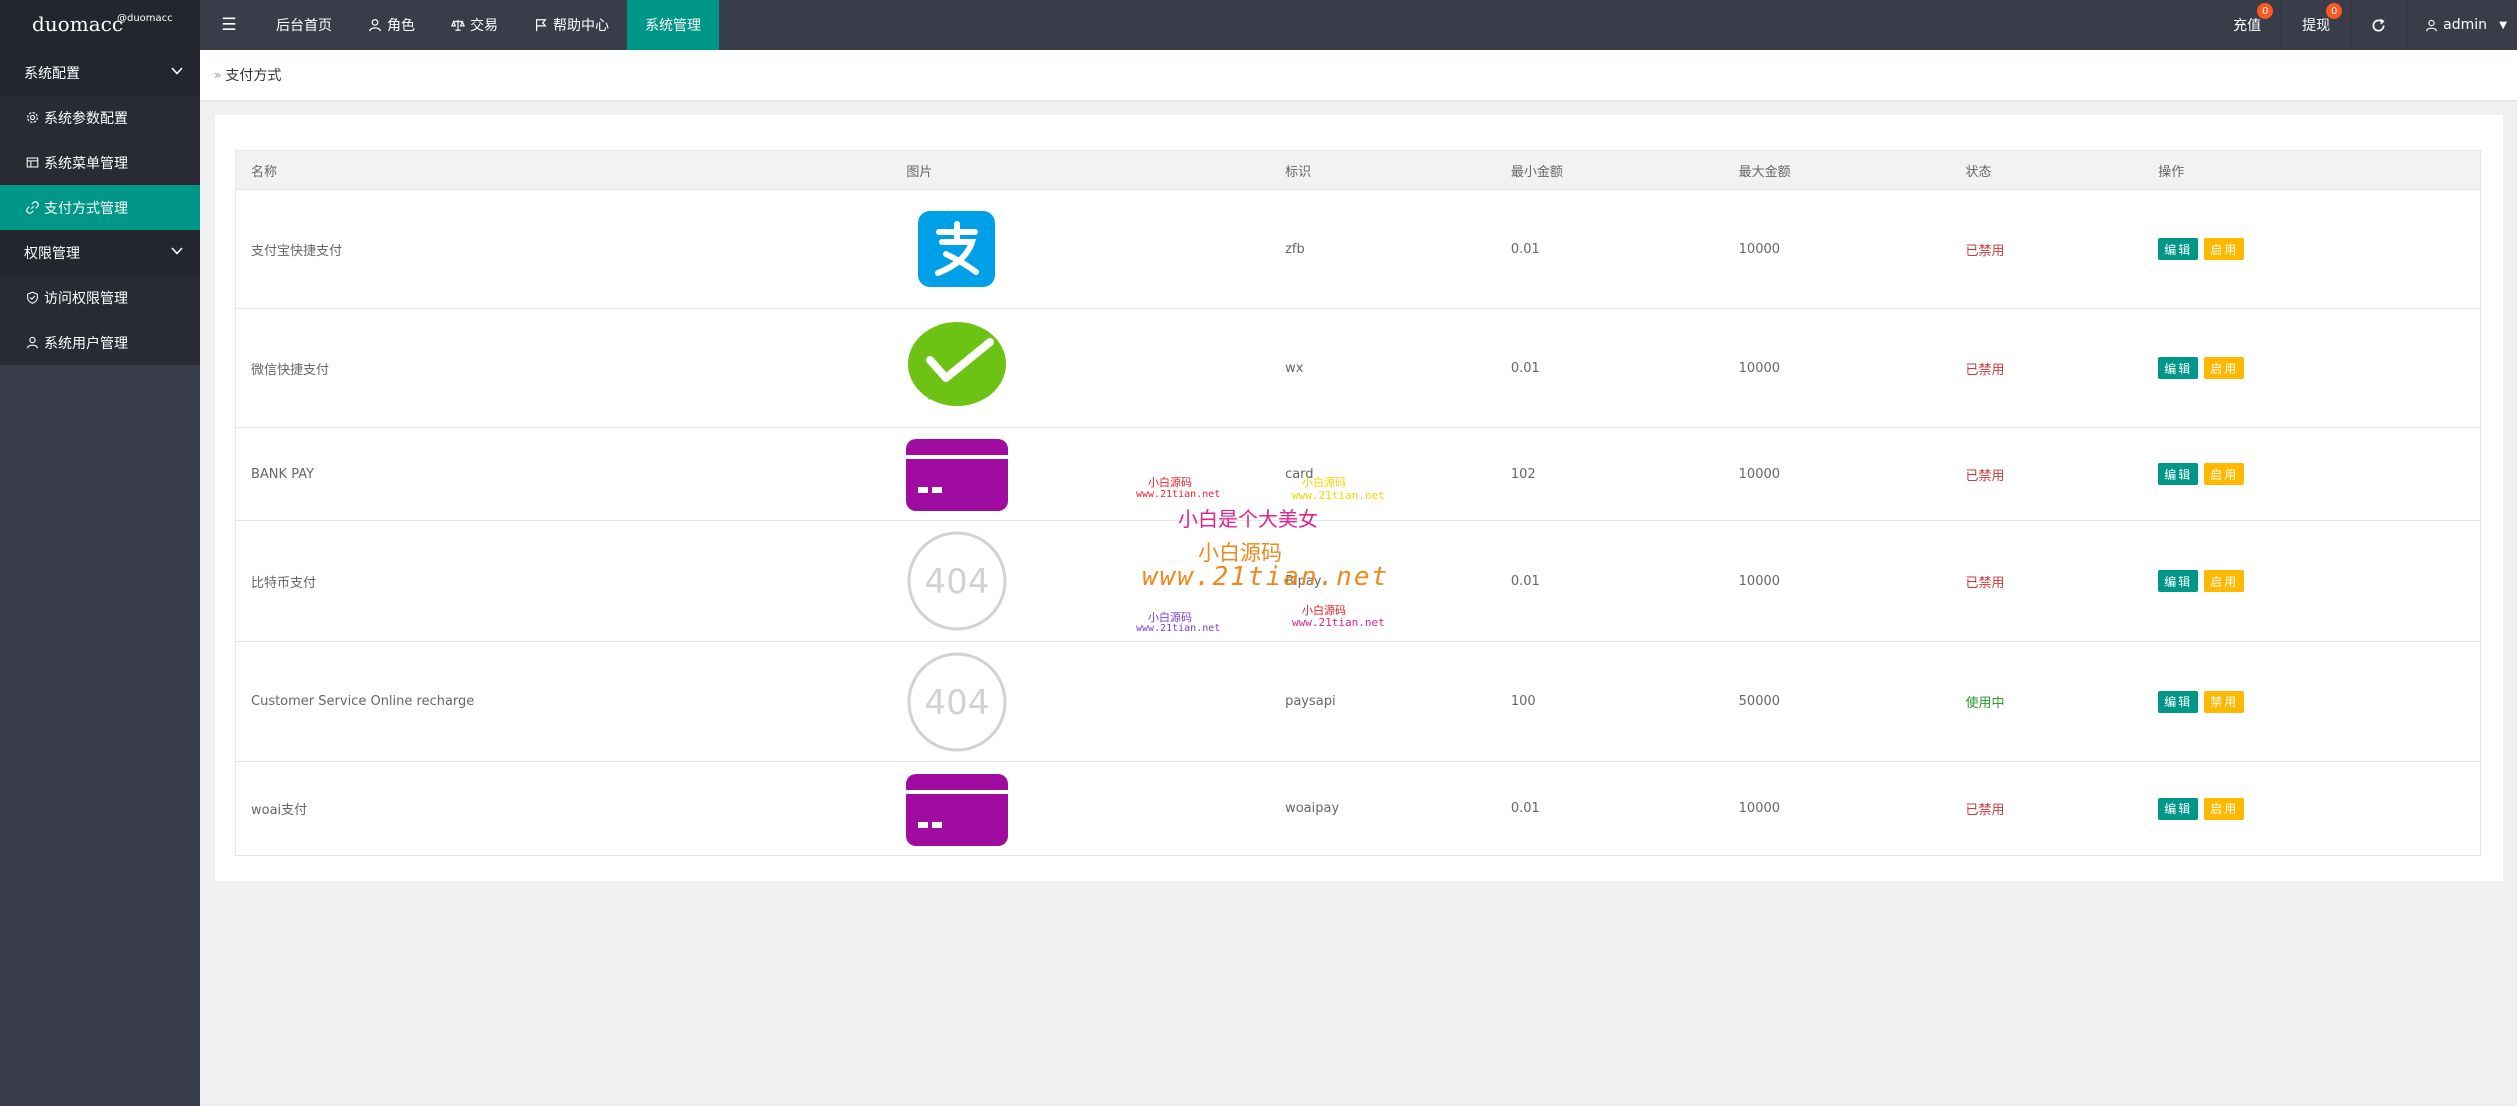 This screenshot has width=2517, height=1106. What do you see at coordinates (1080, 701) in the screenshot?
I see `row-image: 404` at bounding box center [1080, 701].